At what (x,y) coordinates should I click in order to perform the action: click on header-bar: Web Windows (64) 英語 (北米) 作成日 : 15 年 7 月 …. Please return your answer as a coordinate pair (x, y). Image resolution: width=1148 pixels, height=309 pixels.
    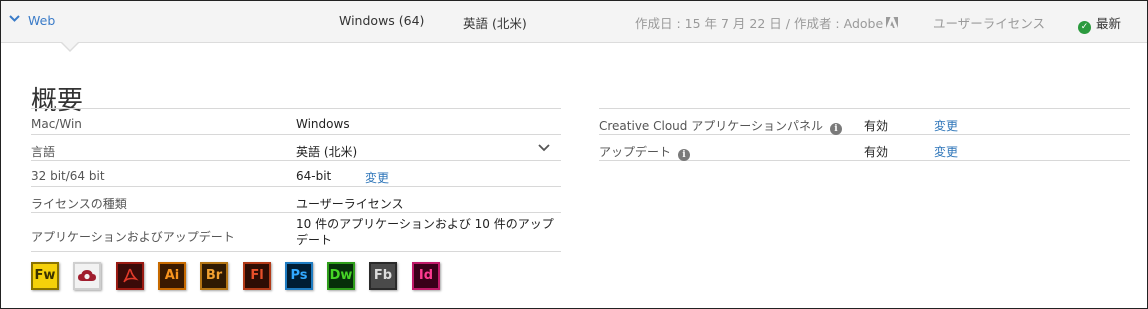
    Looking at the image, I should click on (574, 22).